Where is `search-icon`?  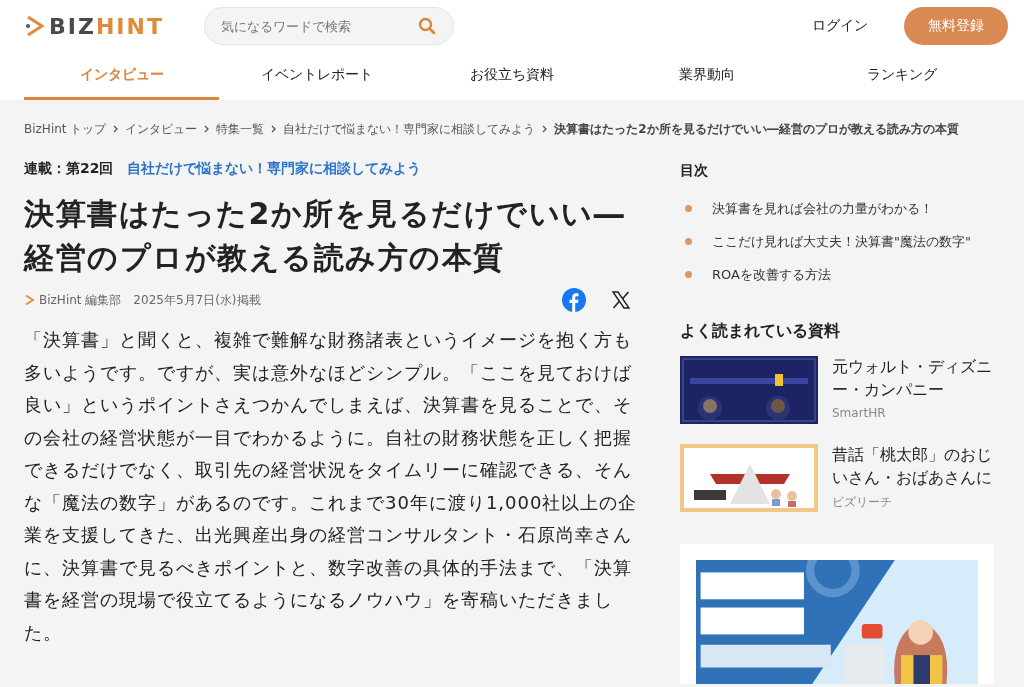 search-icon is located at coordinates (427, 26).